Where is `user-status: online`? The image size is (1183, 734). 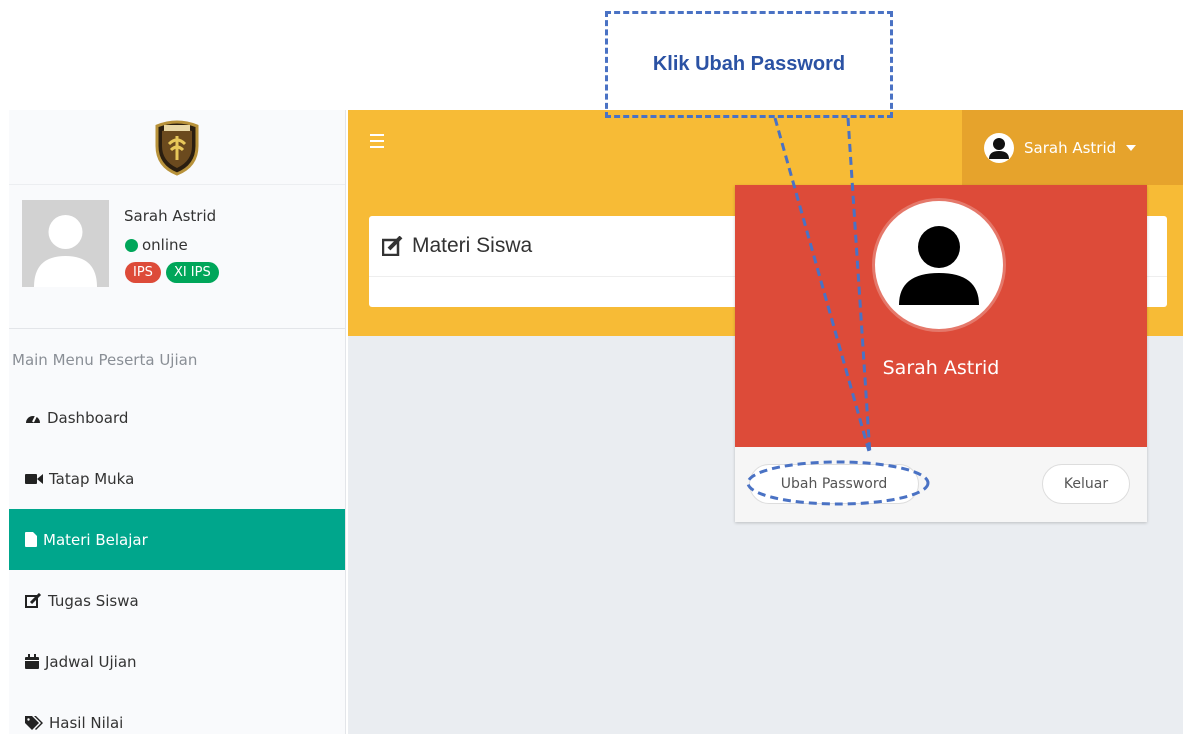
user-status: online is located at coordinates (156, 245).